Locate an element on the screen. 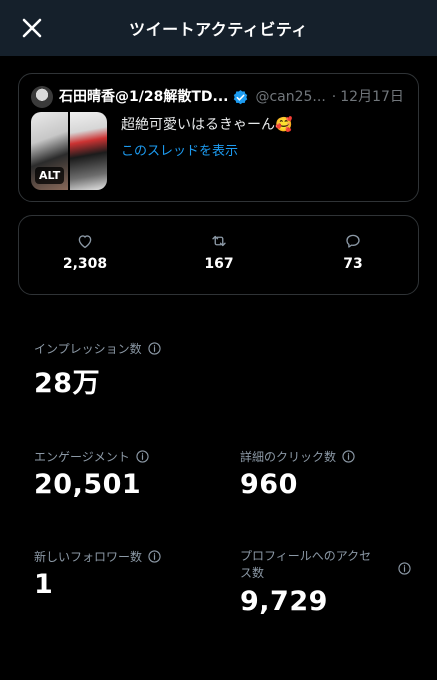 Image resolution: width=437 pixels, height=680 pixels. new-followers-label: 新しいフォロワー数 is located at coordinates (88, 557).